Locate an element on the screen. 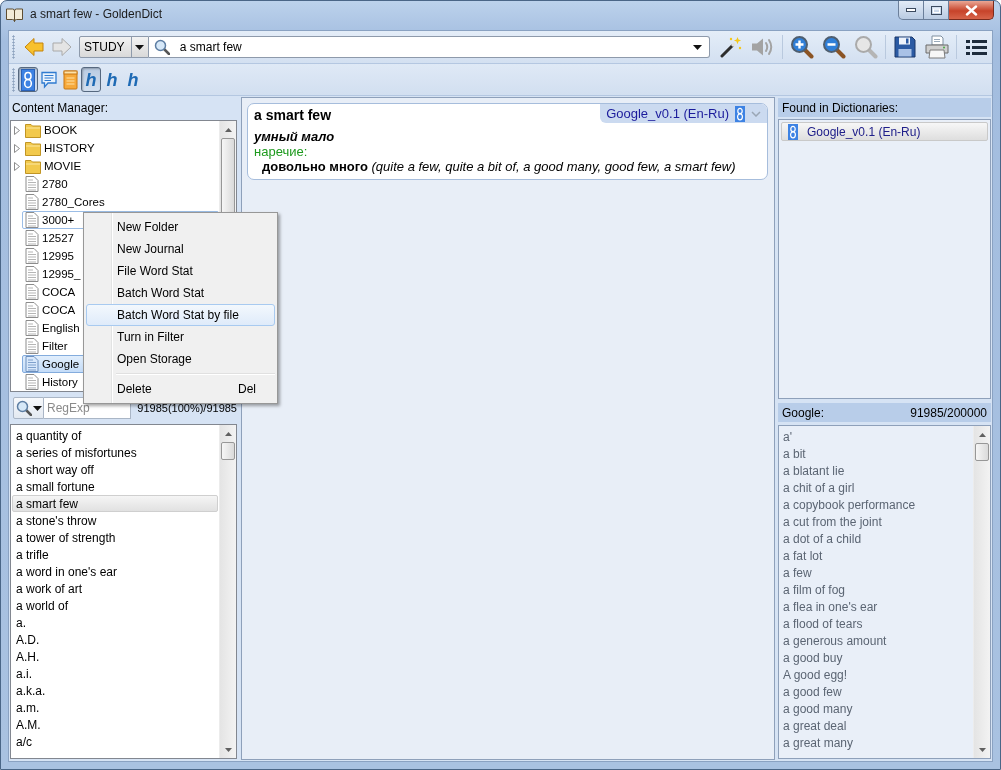 This screenshot has width=1001, height=770. panel-title: Content Manager: is located at coordinates (60, 108).